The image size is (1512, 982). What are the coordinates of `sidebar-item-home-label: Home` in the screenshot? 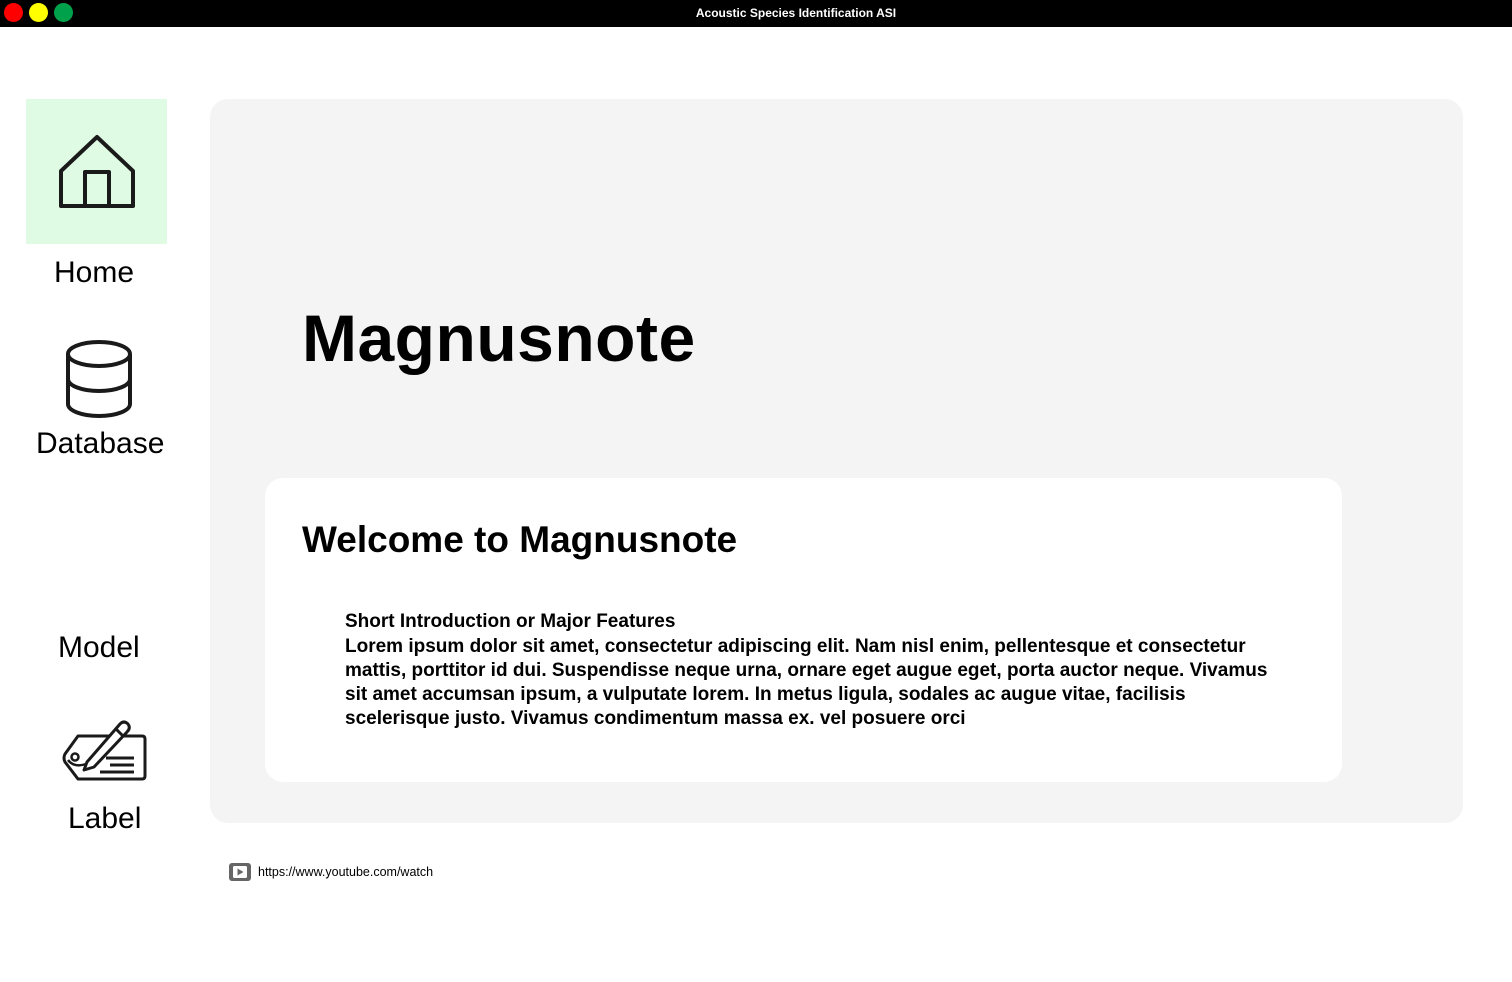 It's located at (94, 273).